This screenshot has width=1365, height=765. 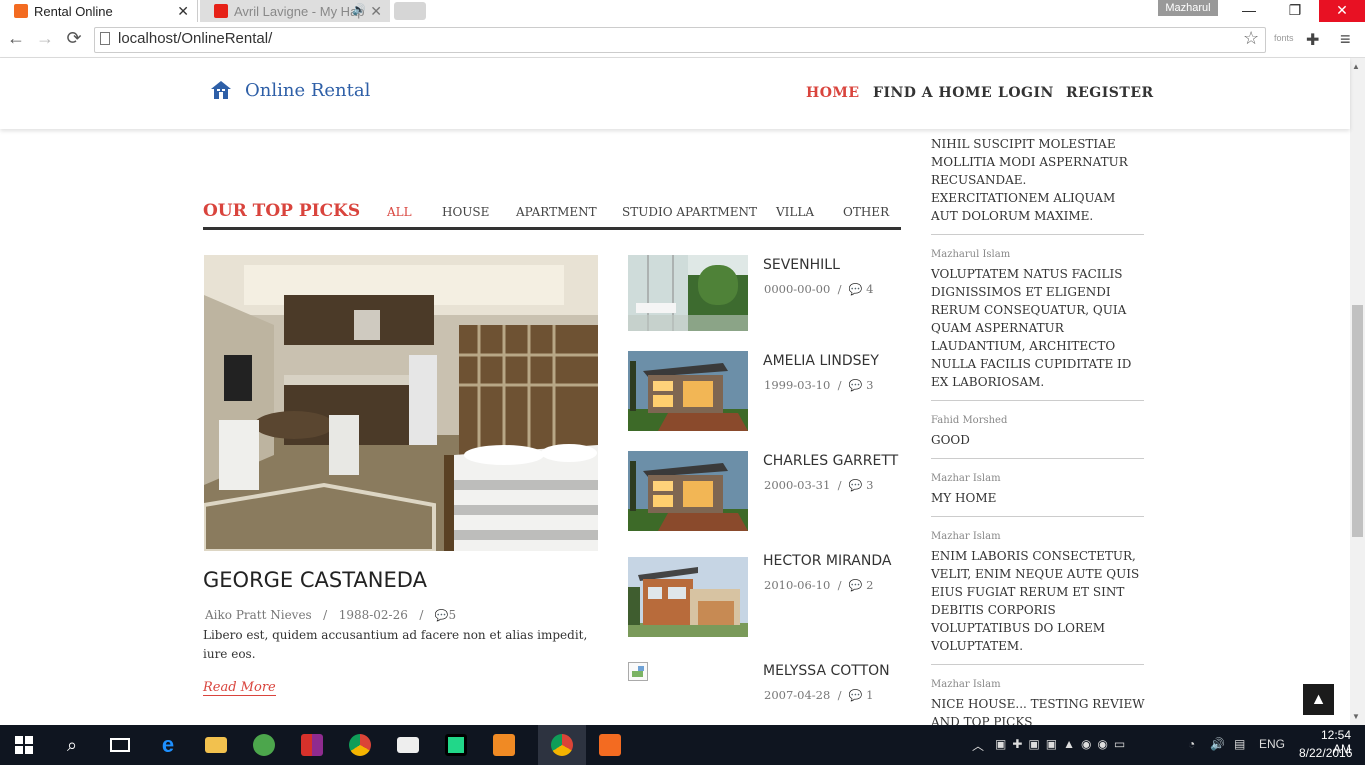 I want to click on start-button, so click(x=24, y=745).